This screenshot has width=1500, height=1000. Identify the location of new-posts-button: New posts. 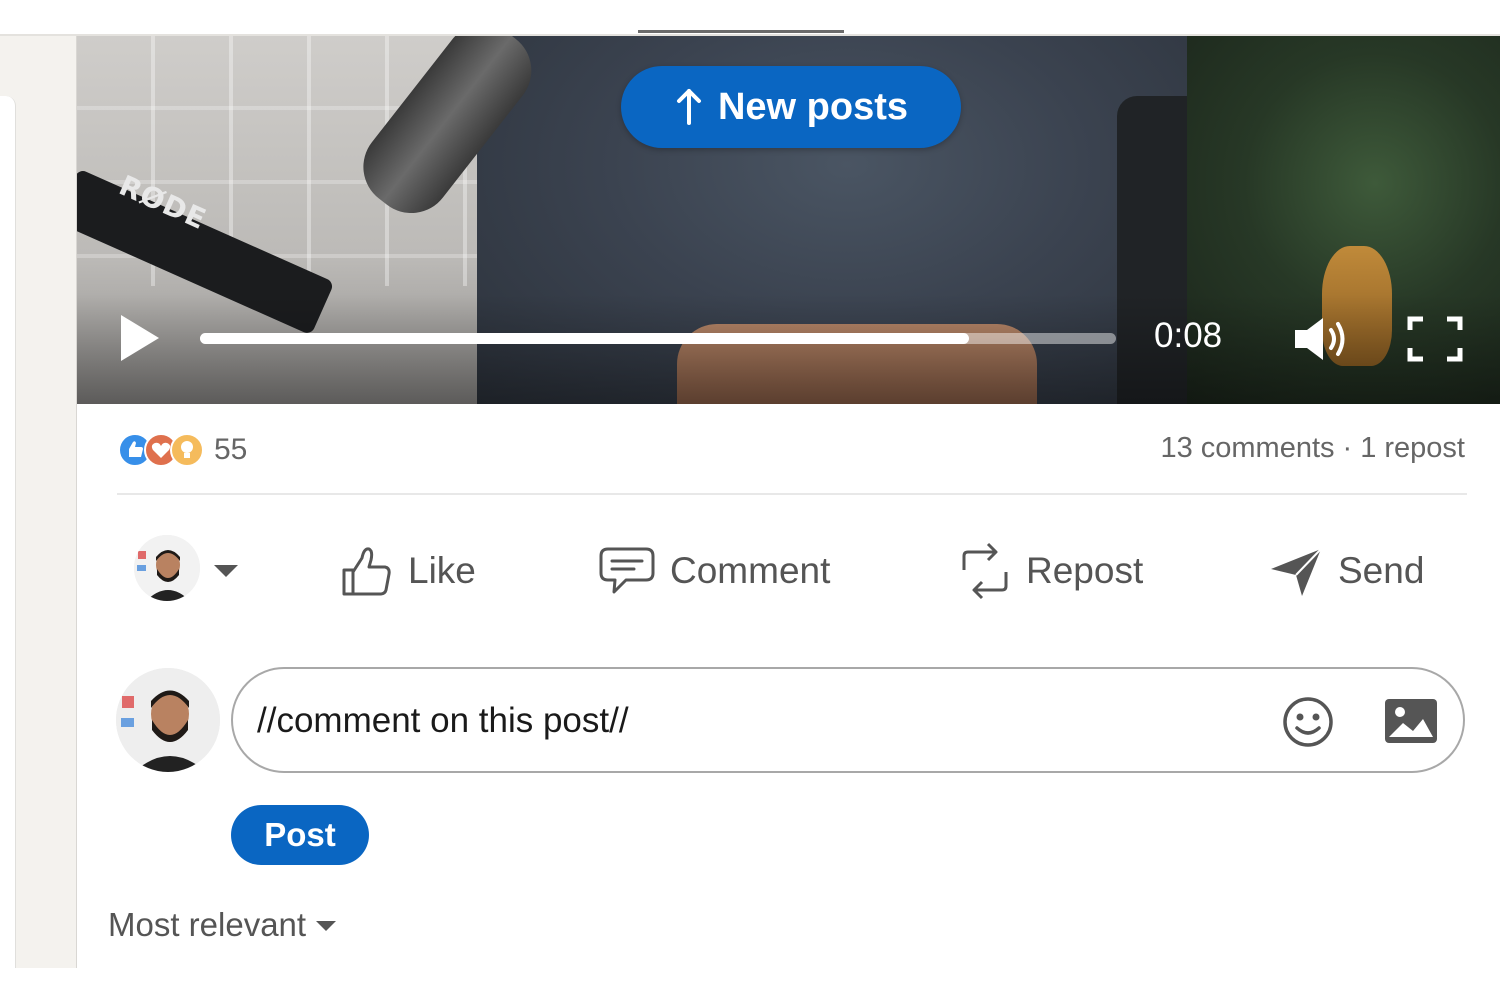
(791, 107).